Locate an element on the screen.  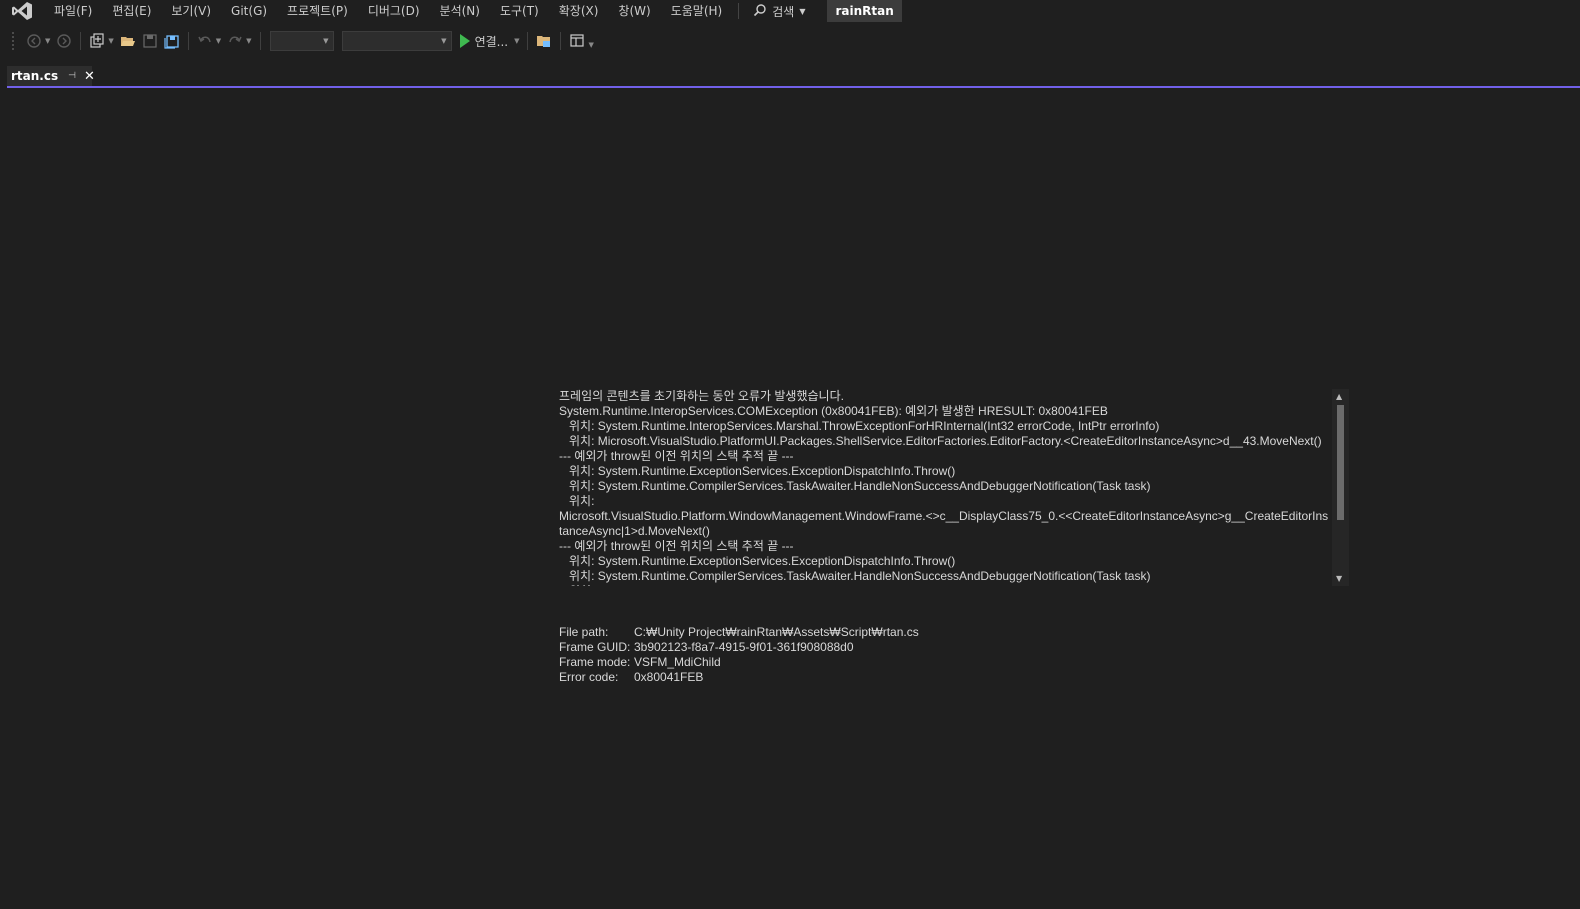
window-layout-icon is located at coordinates (577, 40).